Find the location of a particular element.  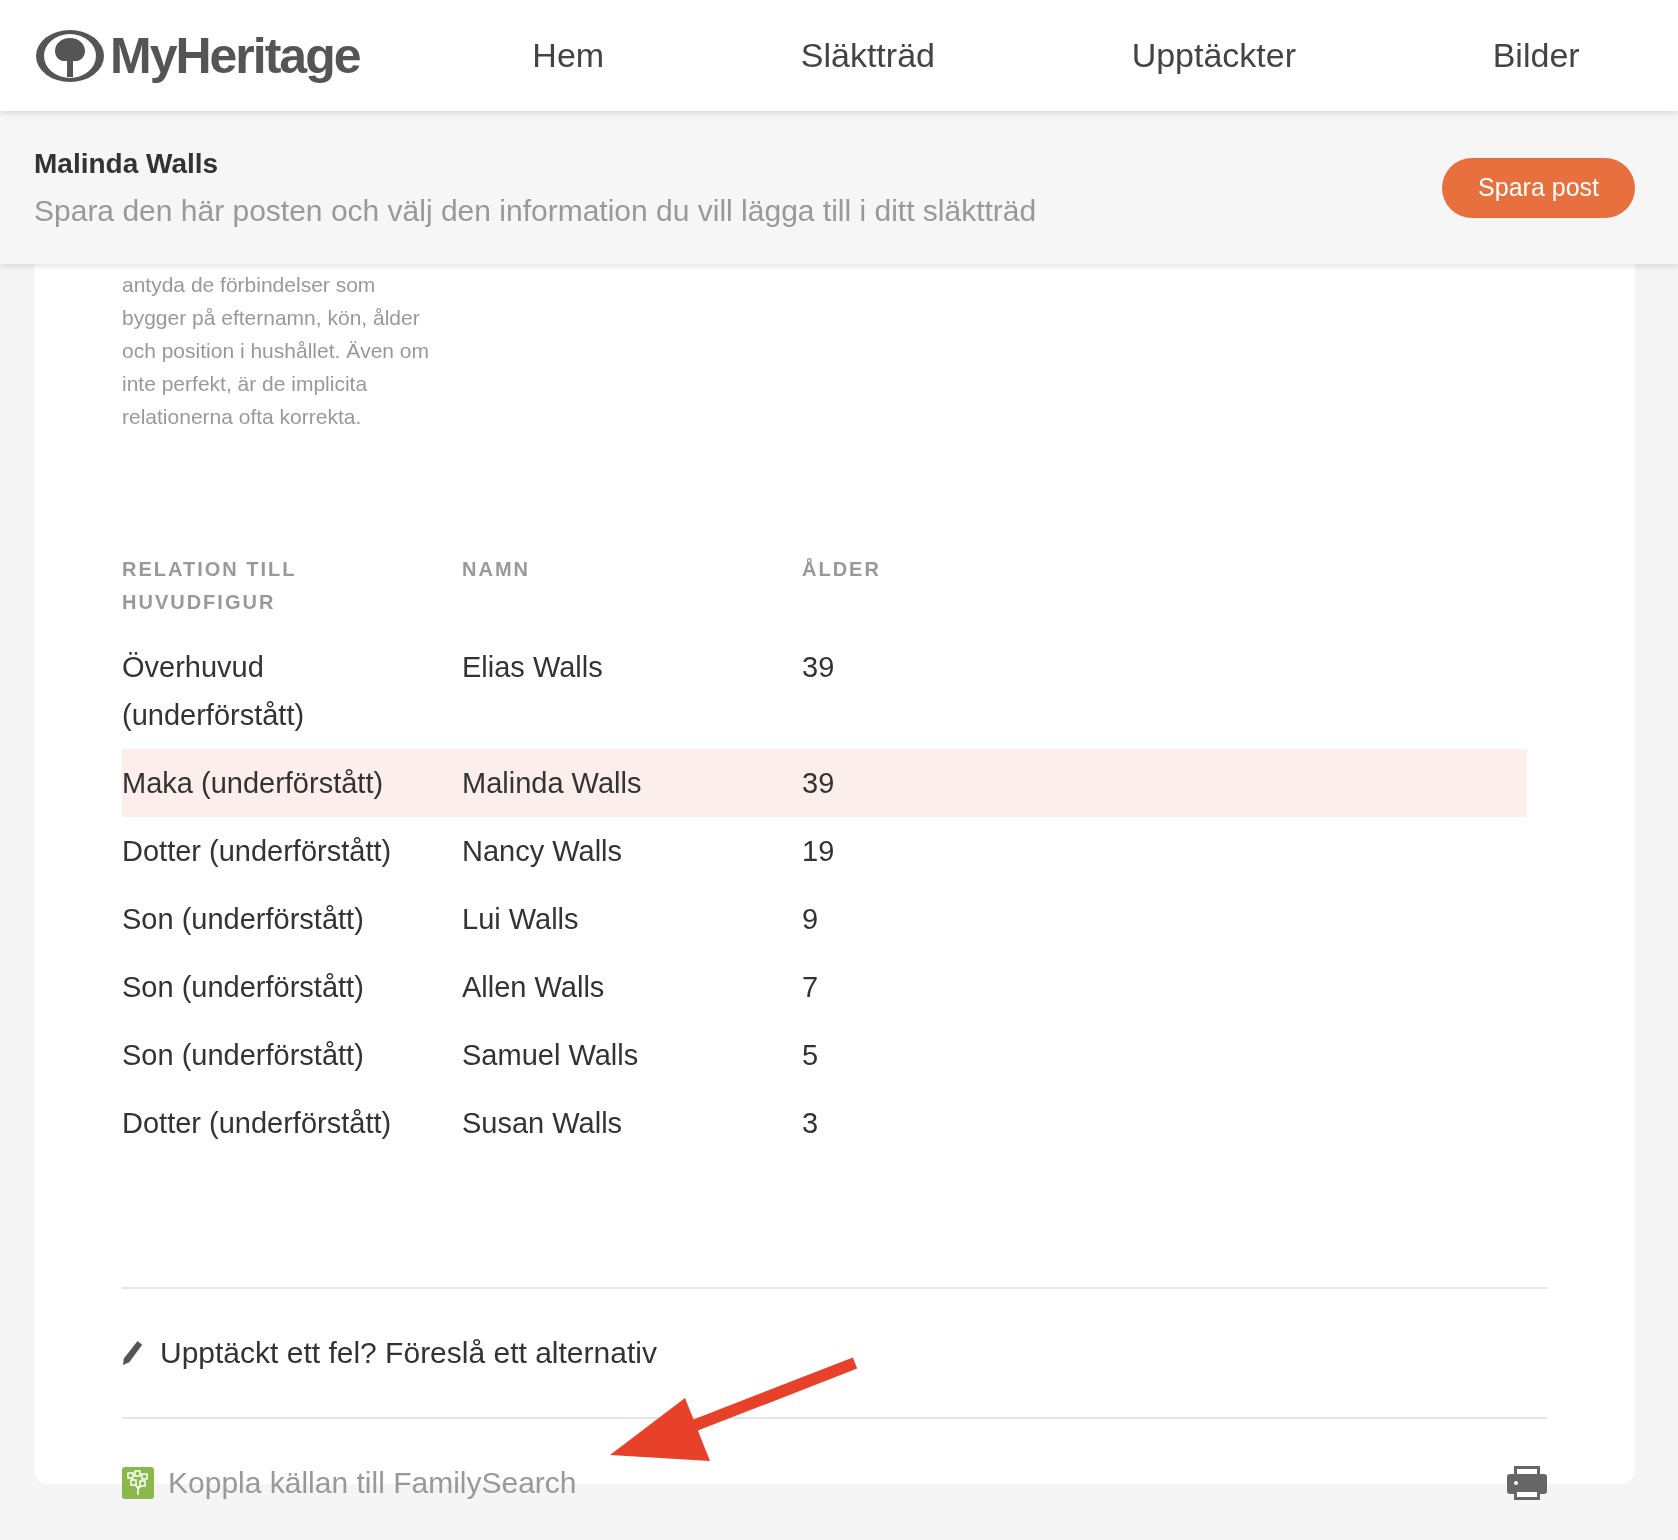

table-cell-text: Susan Walls is located at coordinates (543, 1123).